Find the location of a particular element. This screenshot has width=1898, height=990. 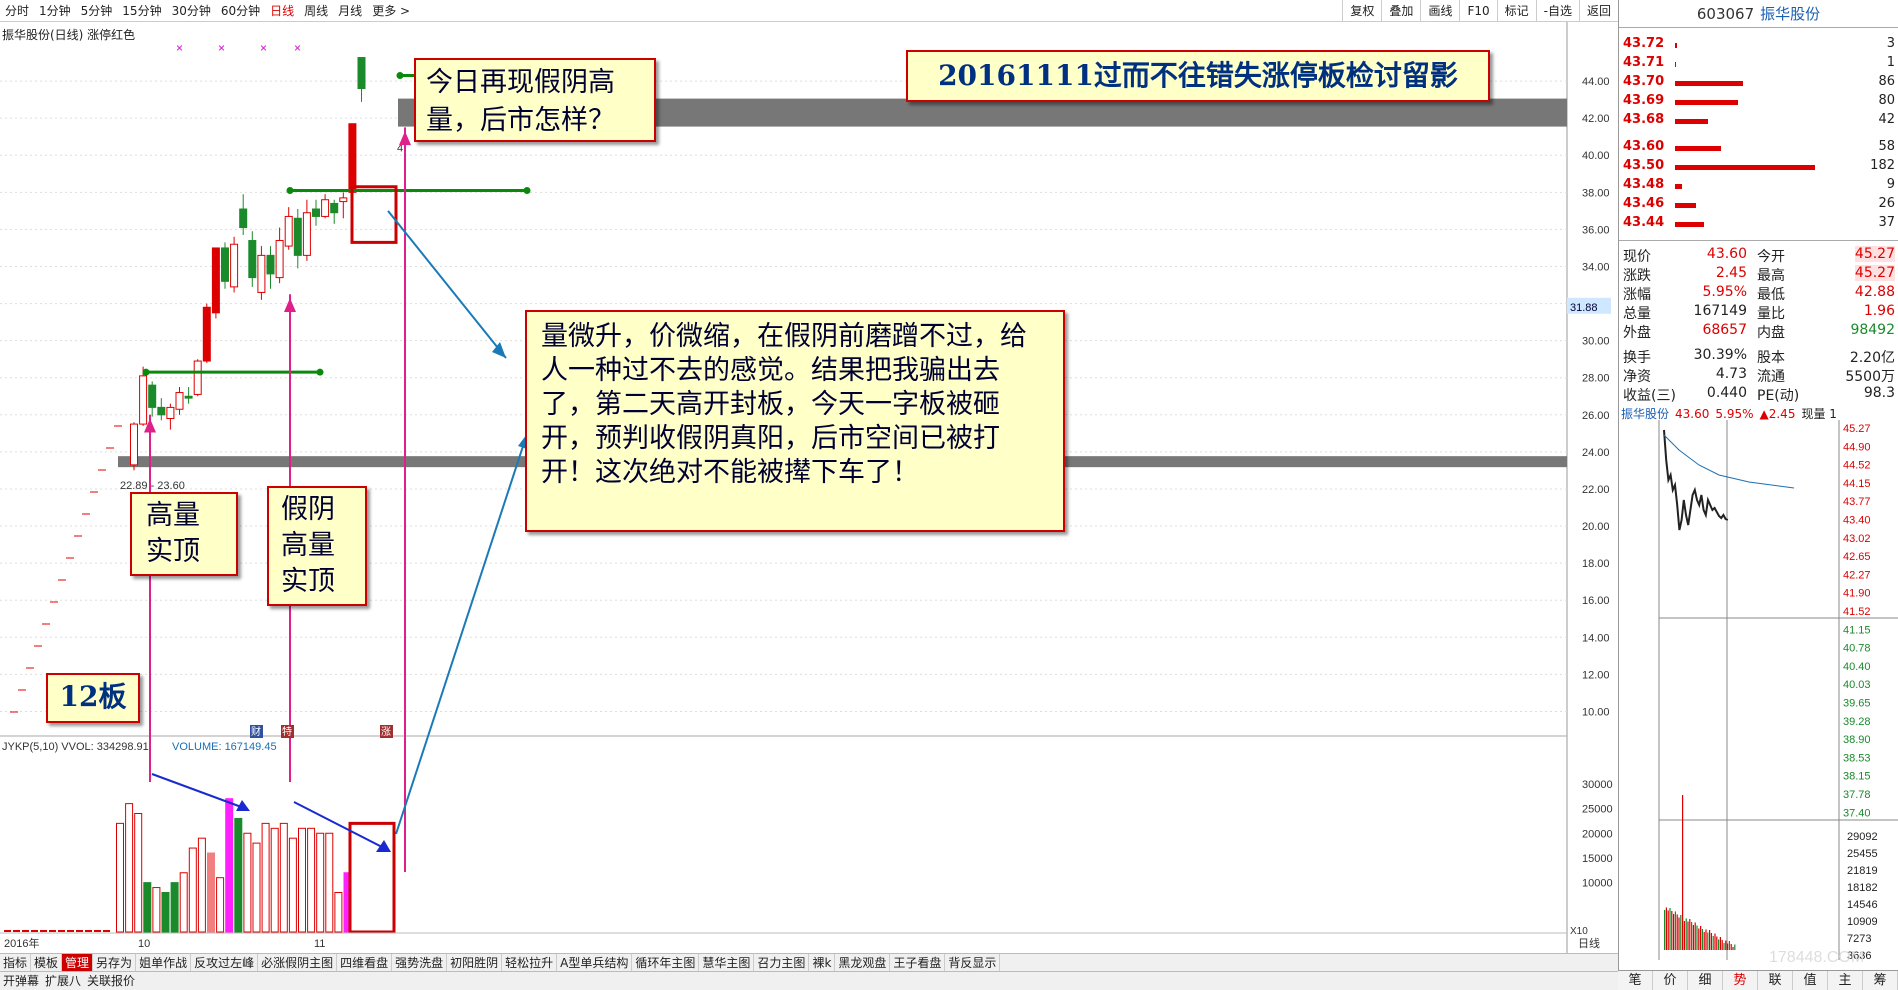

indicator-tab: 反攻过左峰 is located at coordinates (225, 962).